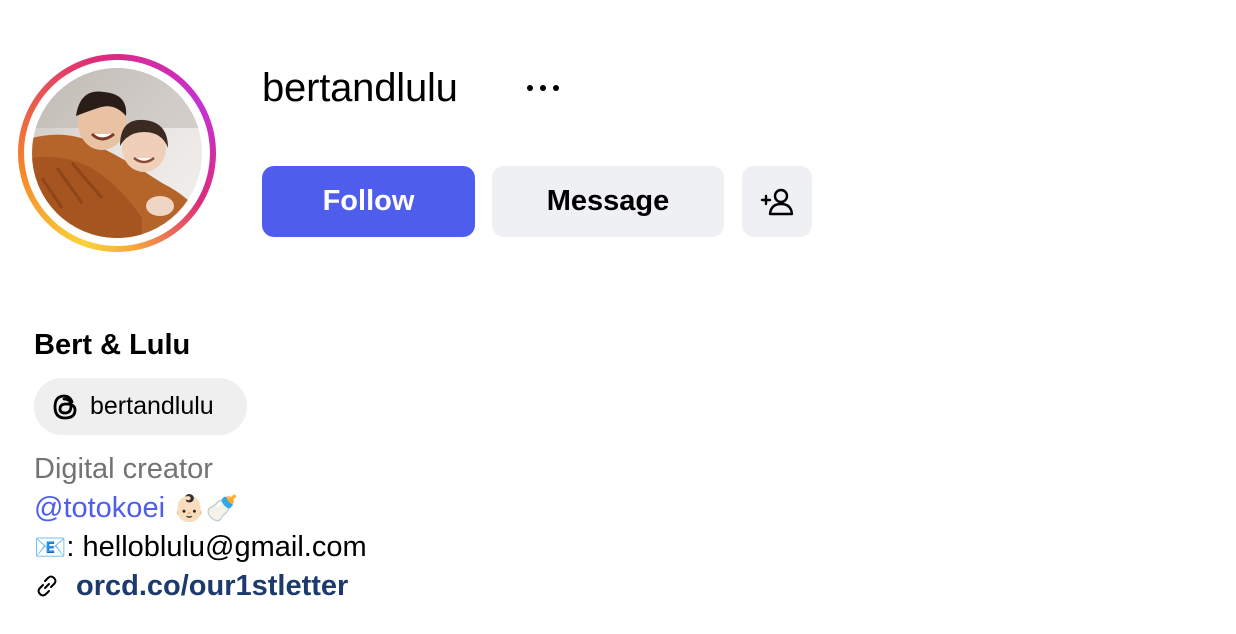 Image resolution: width=1236 pixels, height=634 pixels. I want to click on bio-mention-line: @totokoei 👶🏻🍼, so click(136, 508).